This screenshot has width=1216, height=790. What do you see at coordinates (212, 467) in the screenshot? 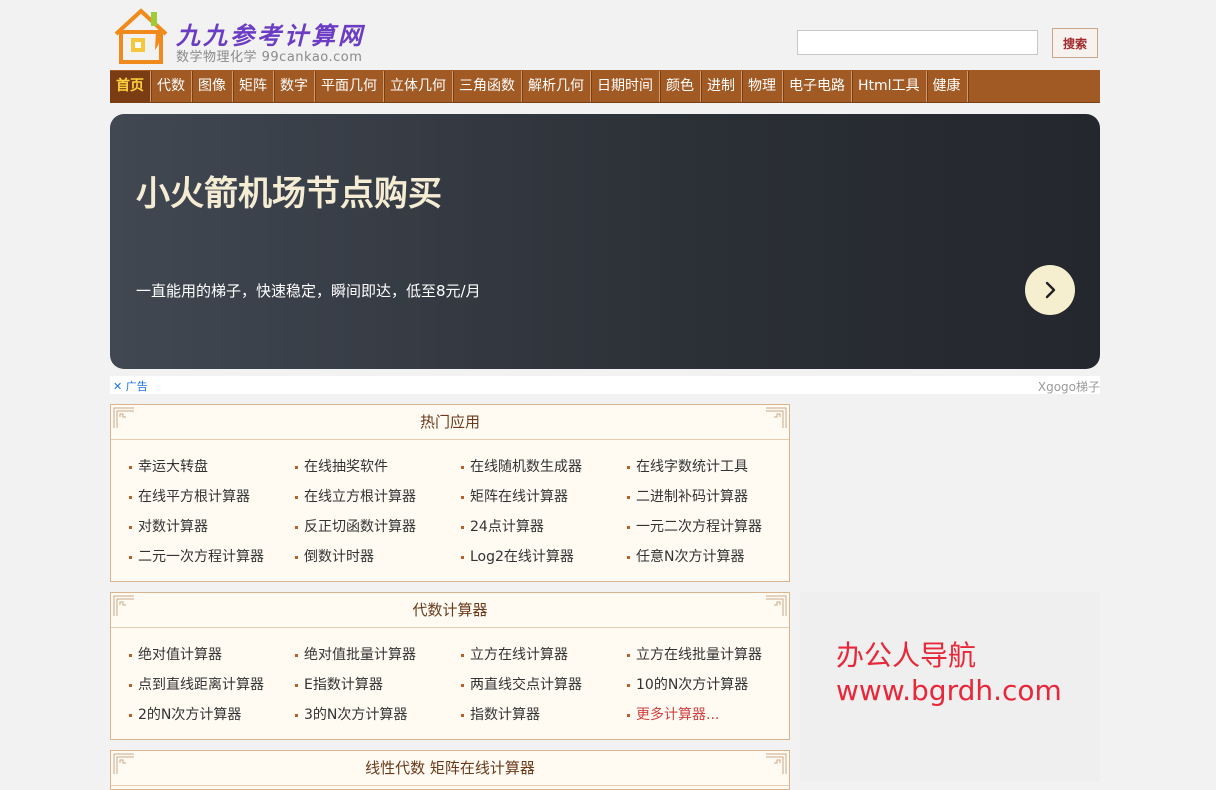
I see `calculator-link: 幸运大转盘` at bounding box center [212, 467].